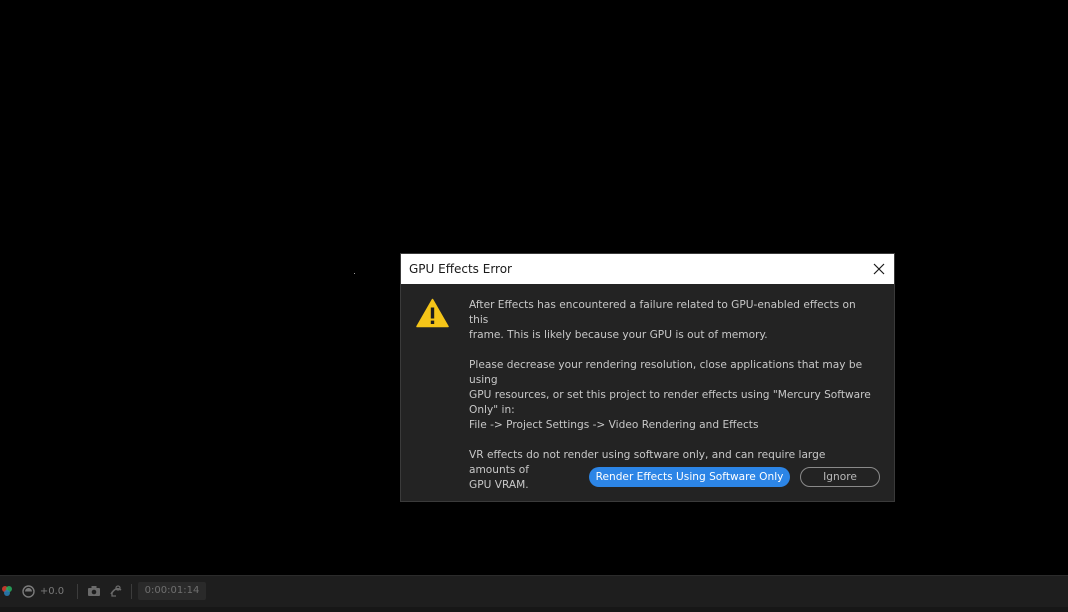 Image resolution: width=1068 pixels, height=612 pixels. I want to click on close-button, so click(879, 269).